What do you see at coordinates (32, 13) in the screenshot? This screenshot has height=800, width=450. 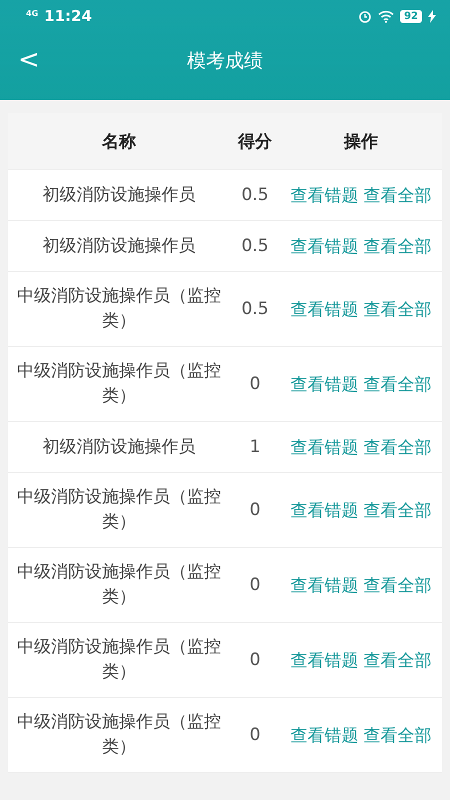 I see `network-label: 4G` at bounding box center [32, 13].